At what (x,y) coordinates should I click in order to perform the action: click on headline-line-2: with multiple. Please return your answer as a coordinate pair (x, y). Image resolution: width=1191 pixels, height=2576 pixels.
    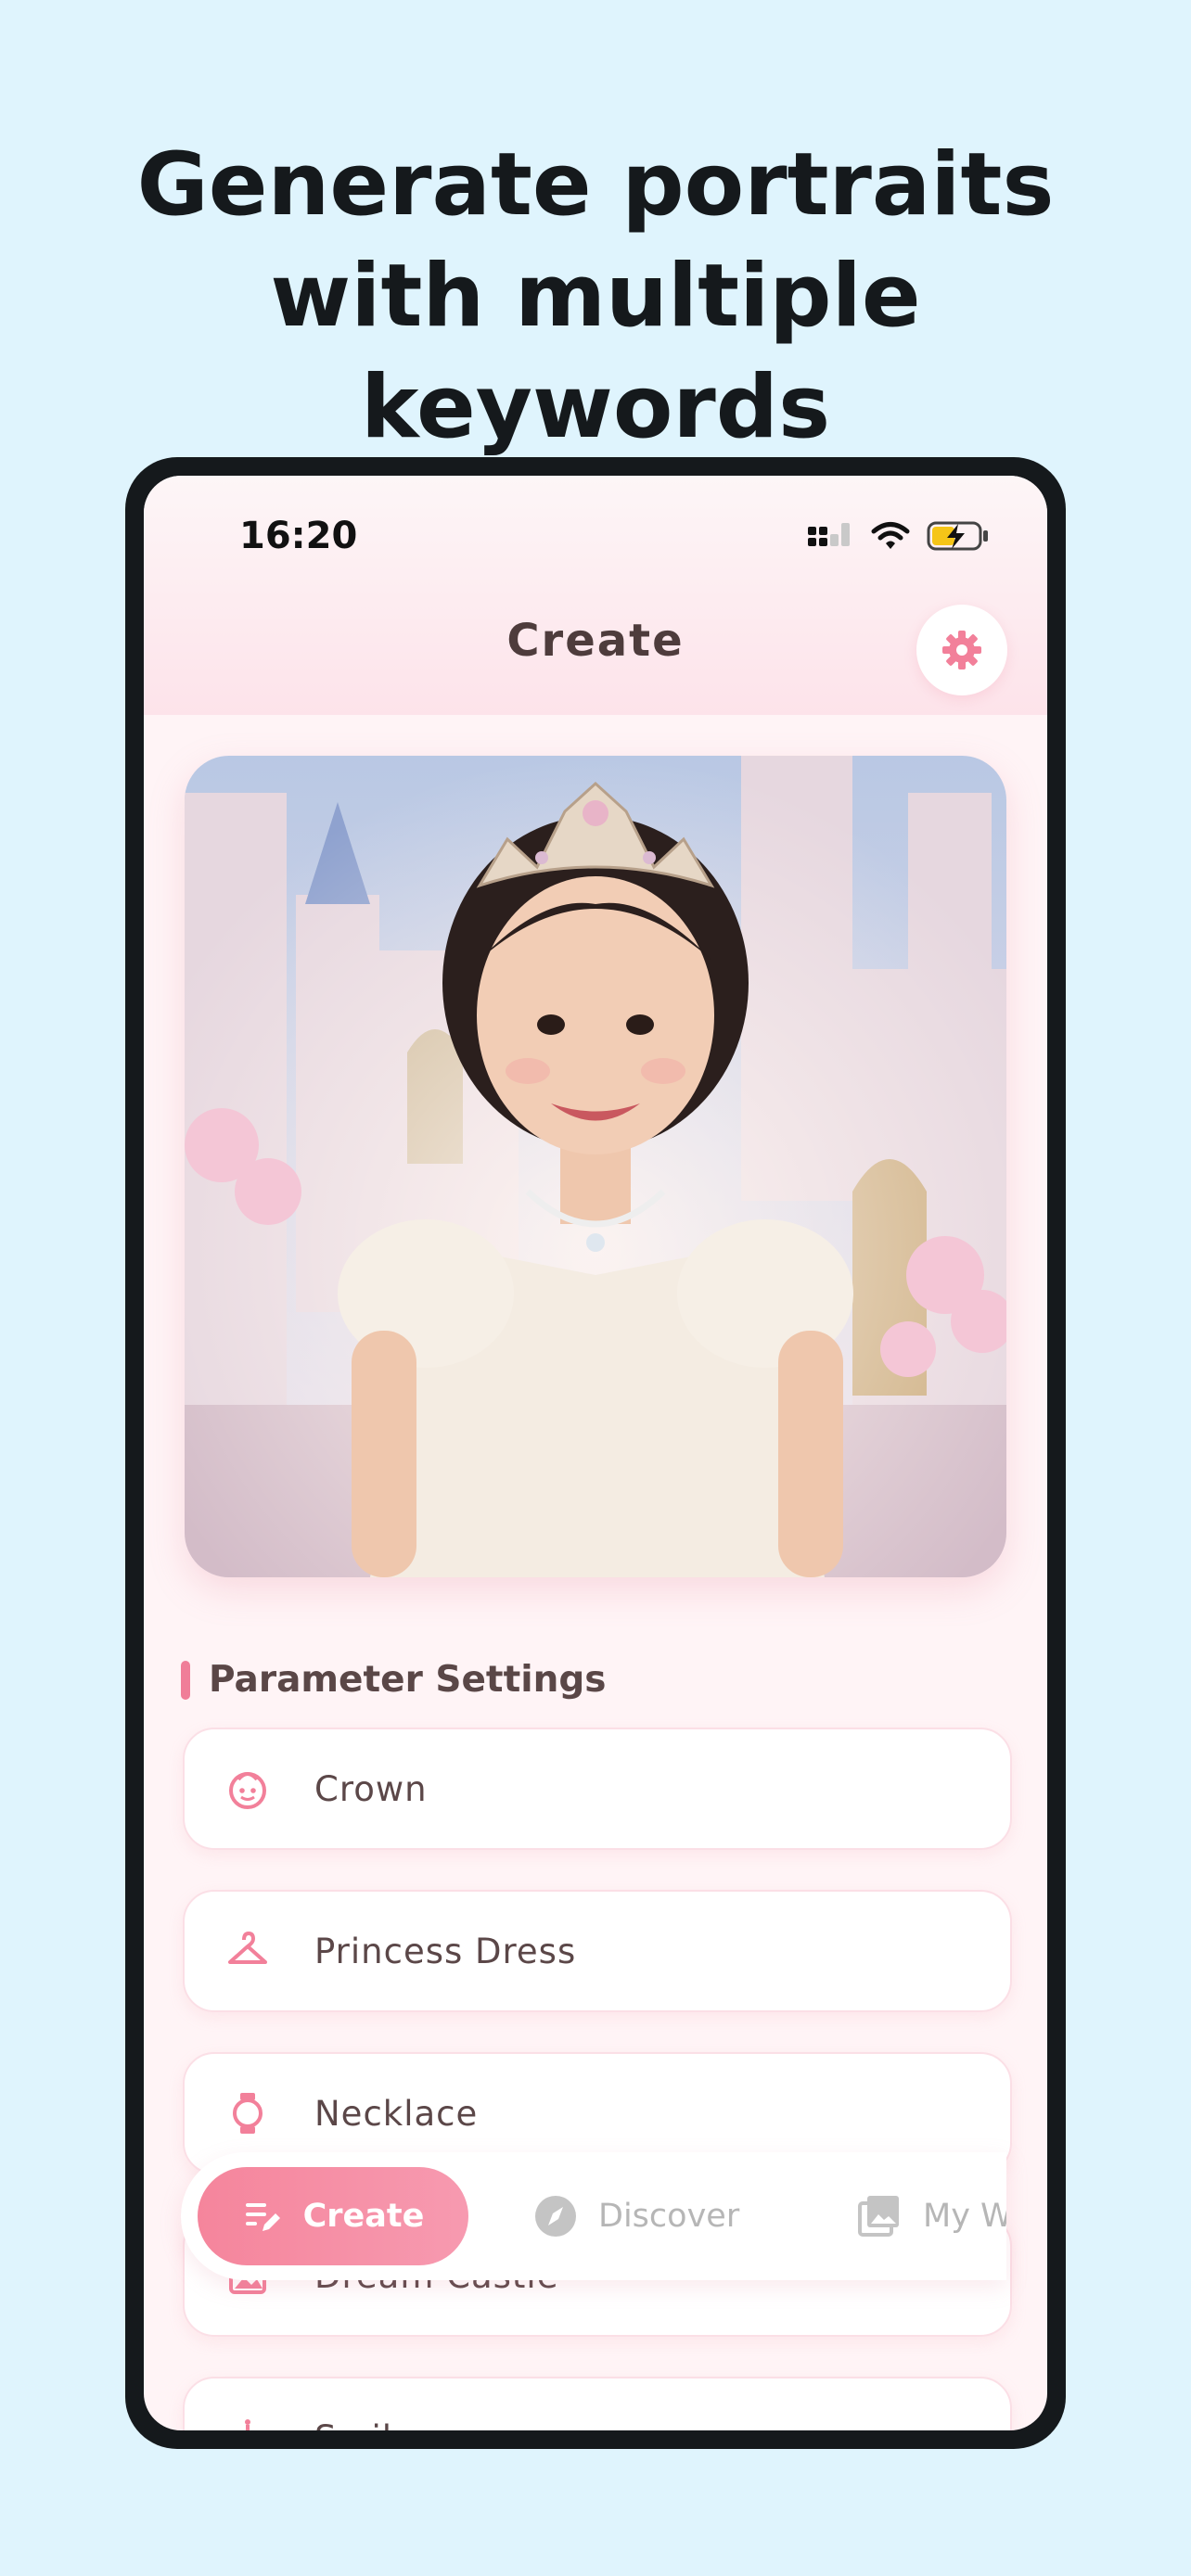
    Looking at the image, I should click on (595, 296).